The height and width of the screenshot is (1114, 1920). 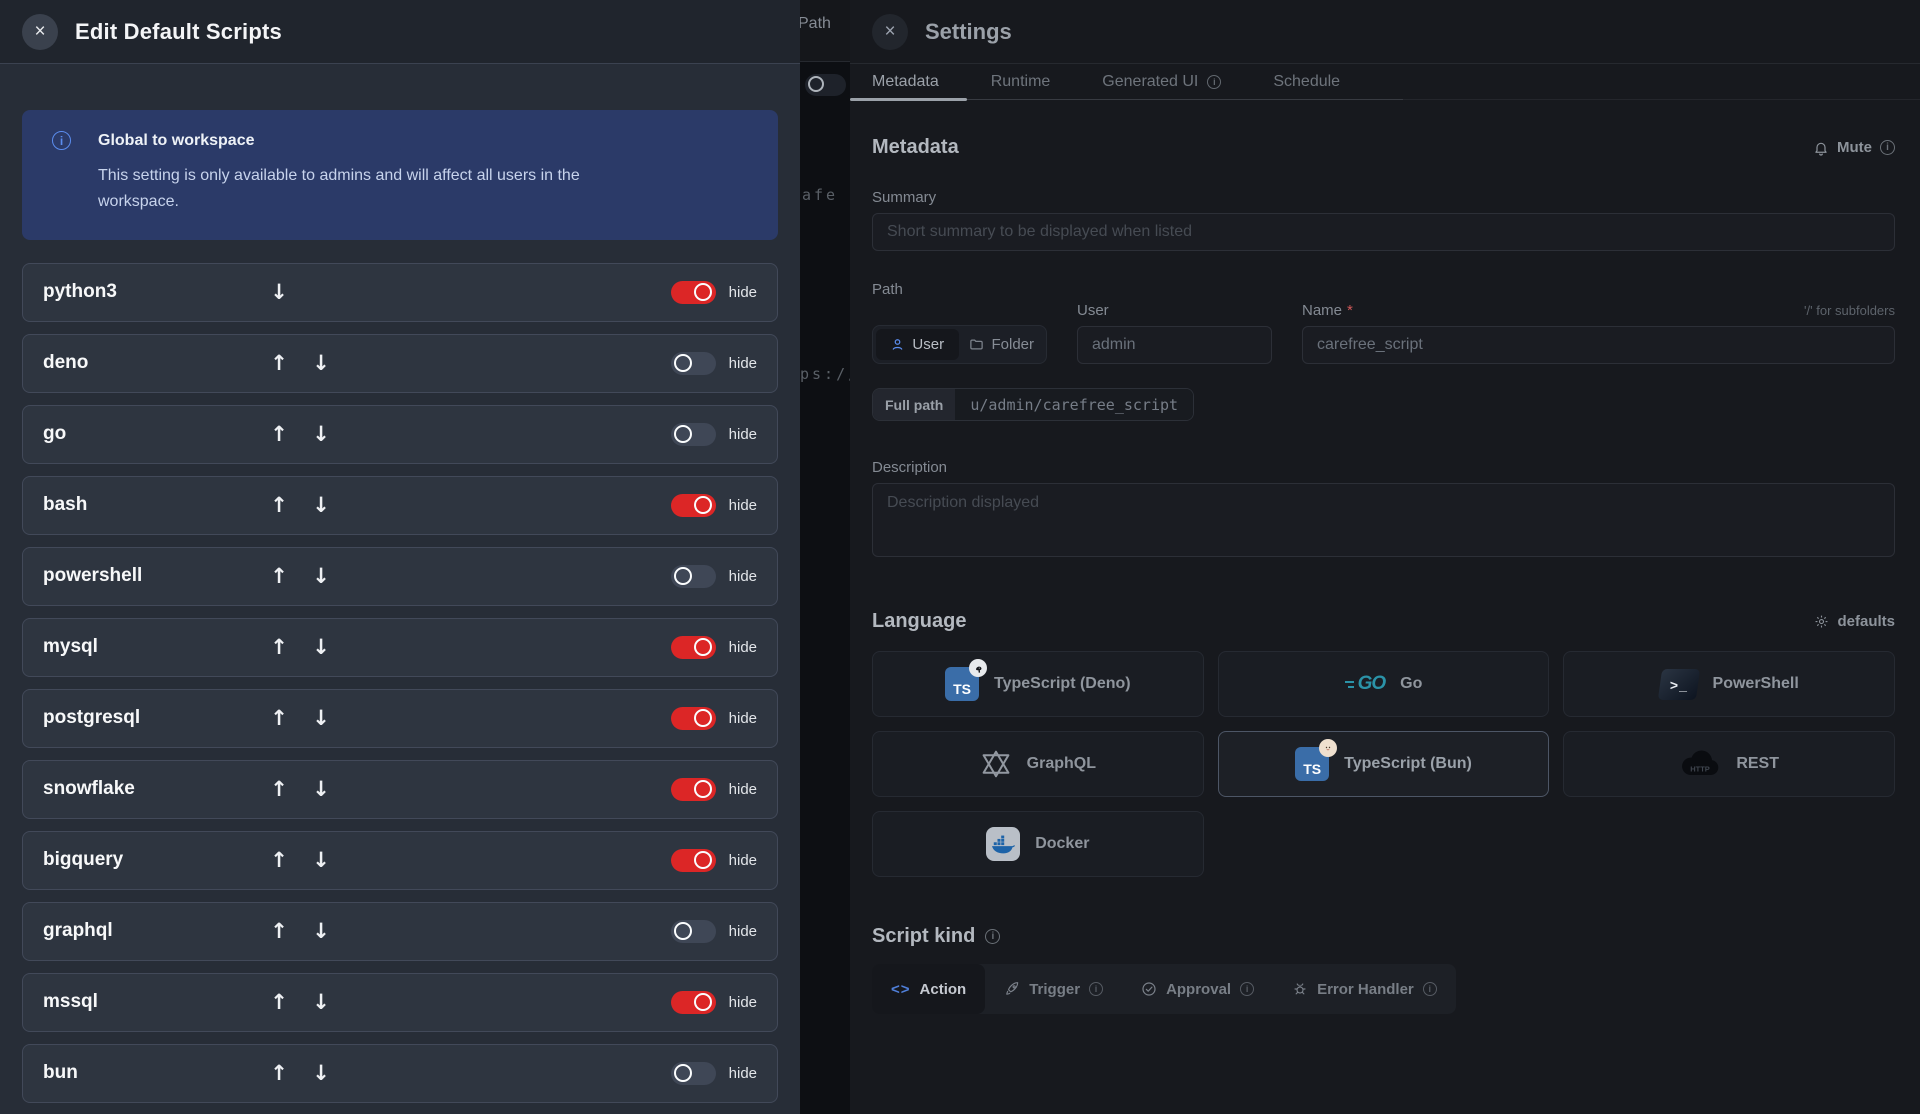 What do you see at coordinates (1701, 769) in the screenshot?
I see `svg-text: HTTP` at bounding box center [1701, 769].